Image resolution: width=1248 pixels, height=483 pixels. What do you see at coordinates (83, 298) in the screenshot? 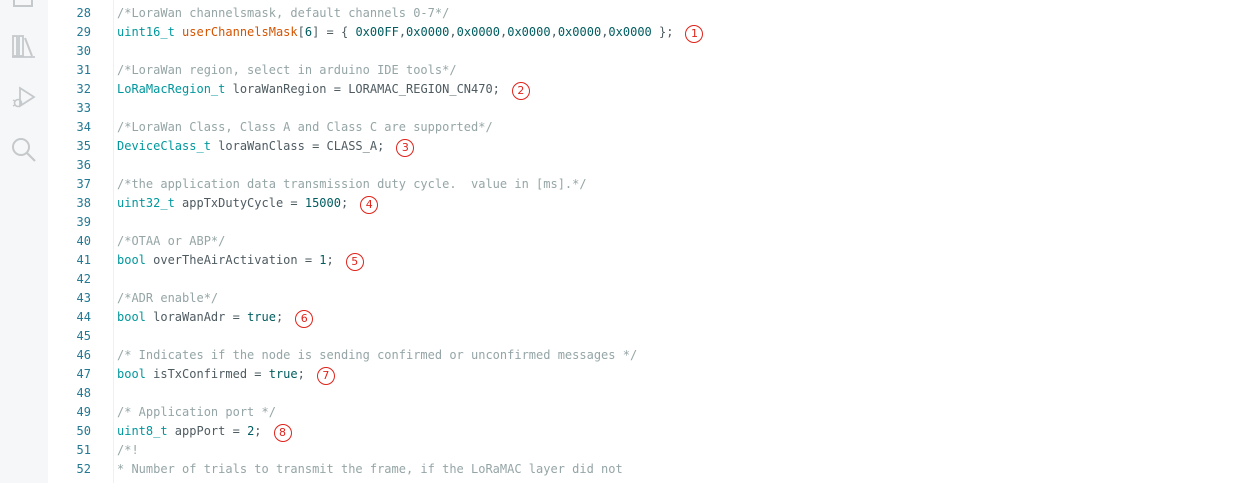
I see `line-number: 43` at bounding box center [83, 298].